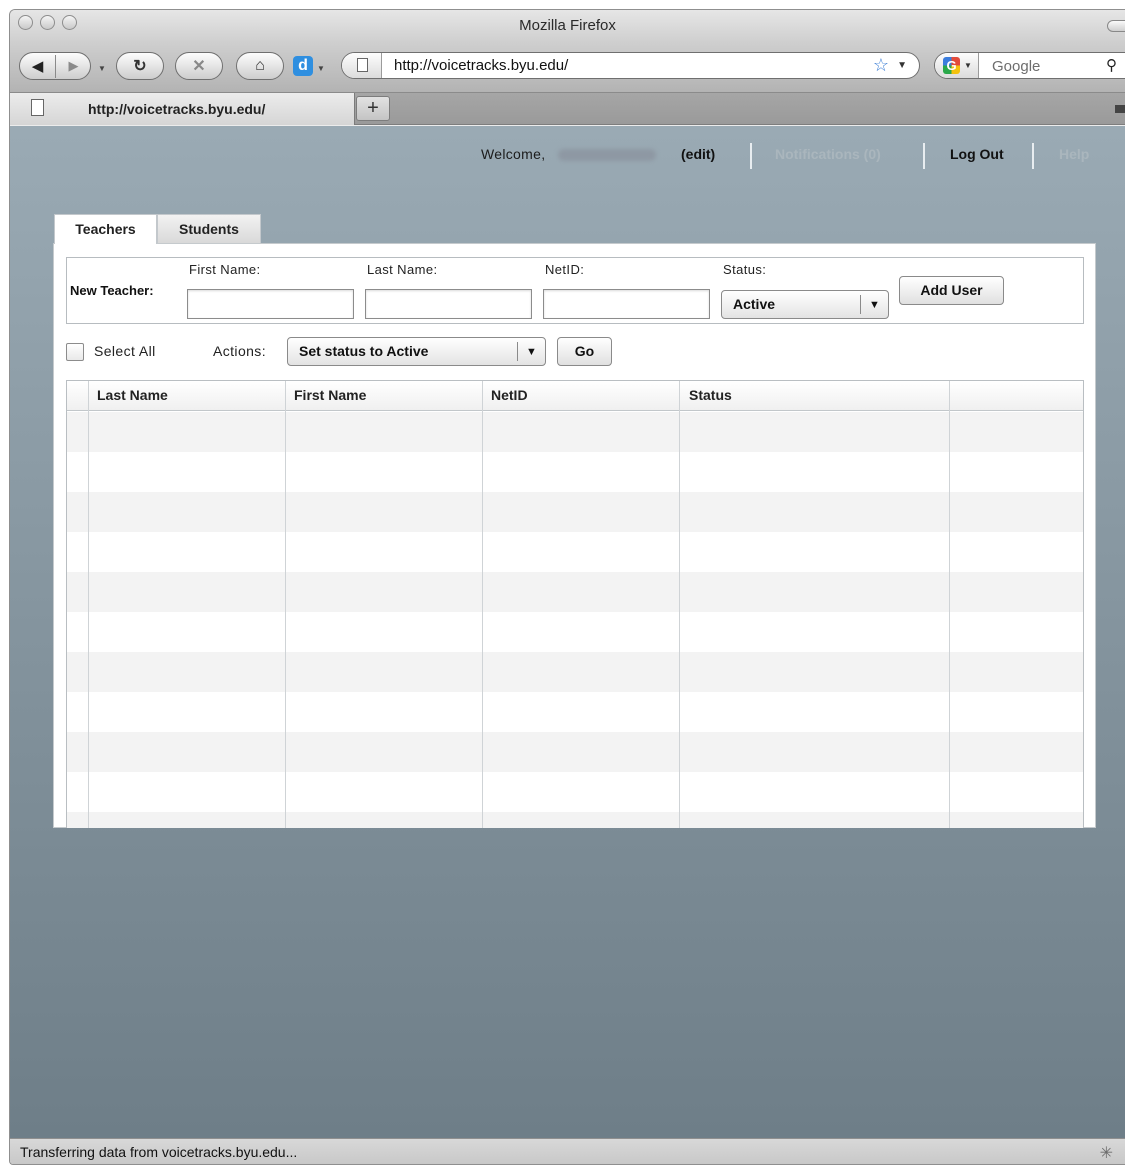  Describe the element at coordinates (607, 155) in the screenshot. I see `user-name-redacted` at that location.